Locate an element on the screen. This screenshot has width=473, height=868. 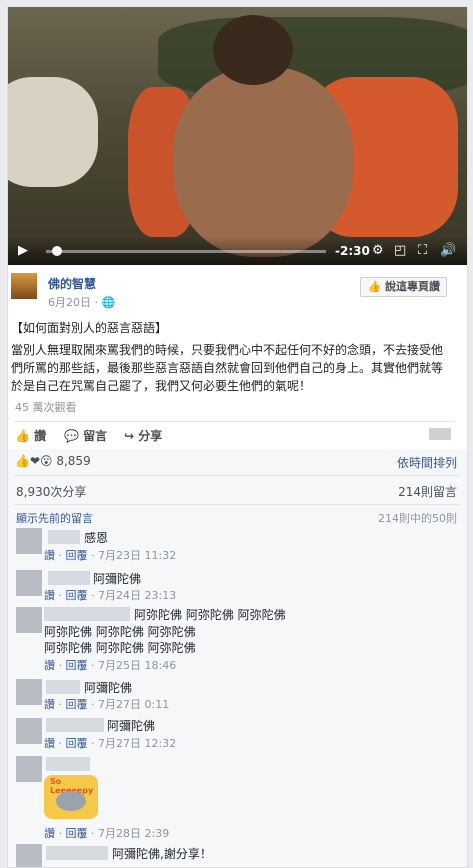
viewer-avatar-selector is located at coordinates (440, 434).